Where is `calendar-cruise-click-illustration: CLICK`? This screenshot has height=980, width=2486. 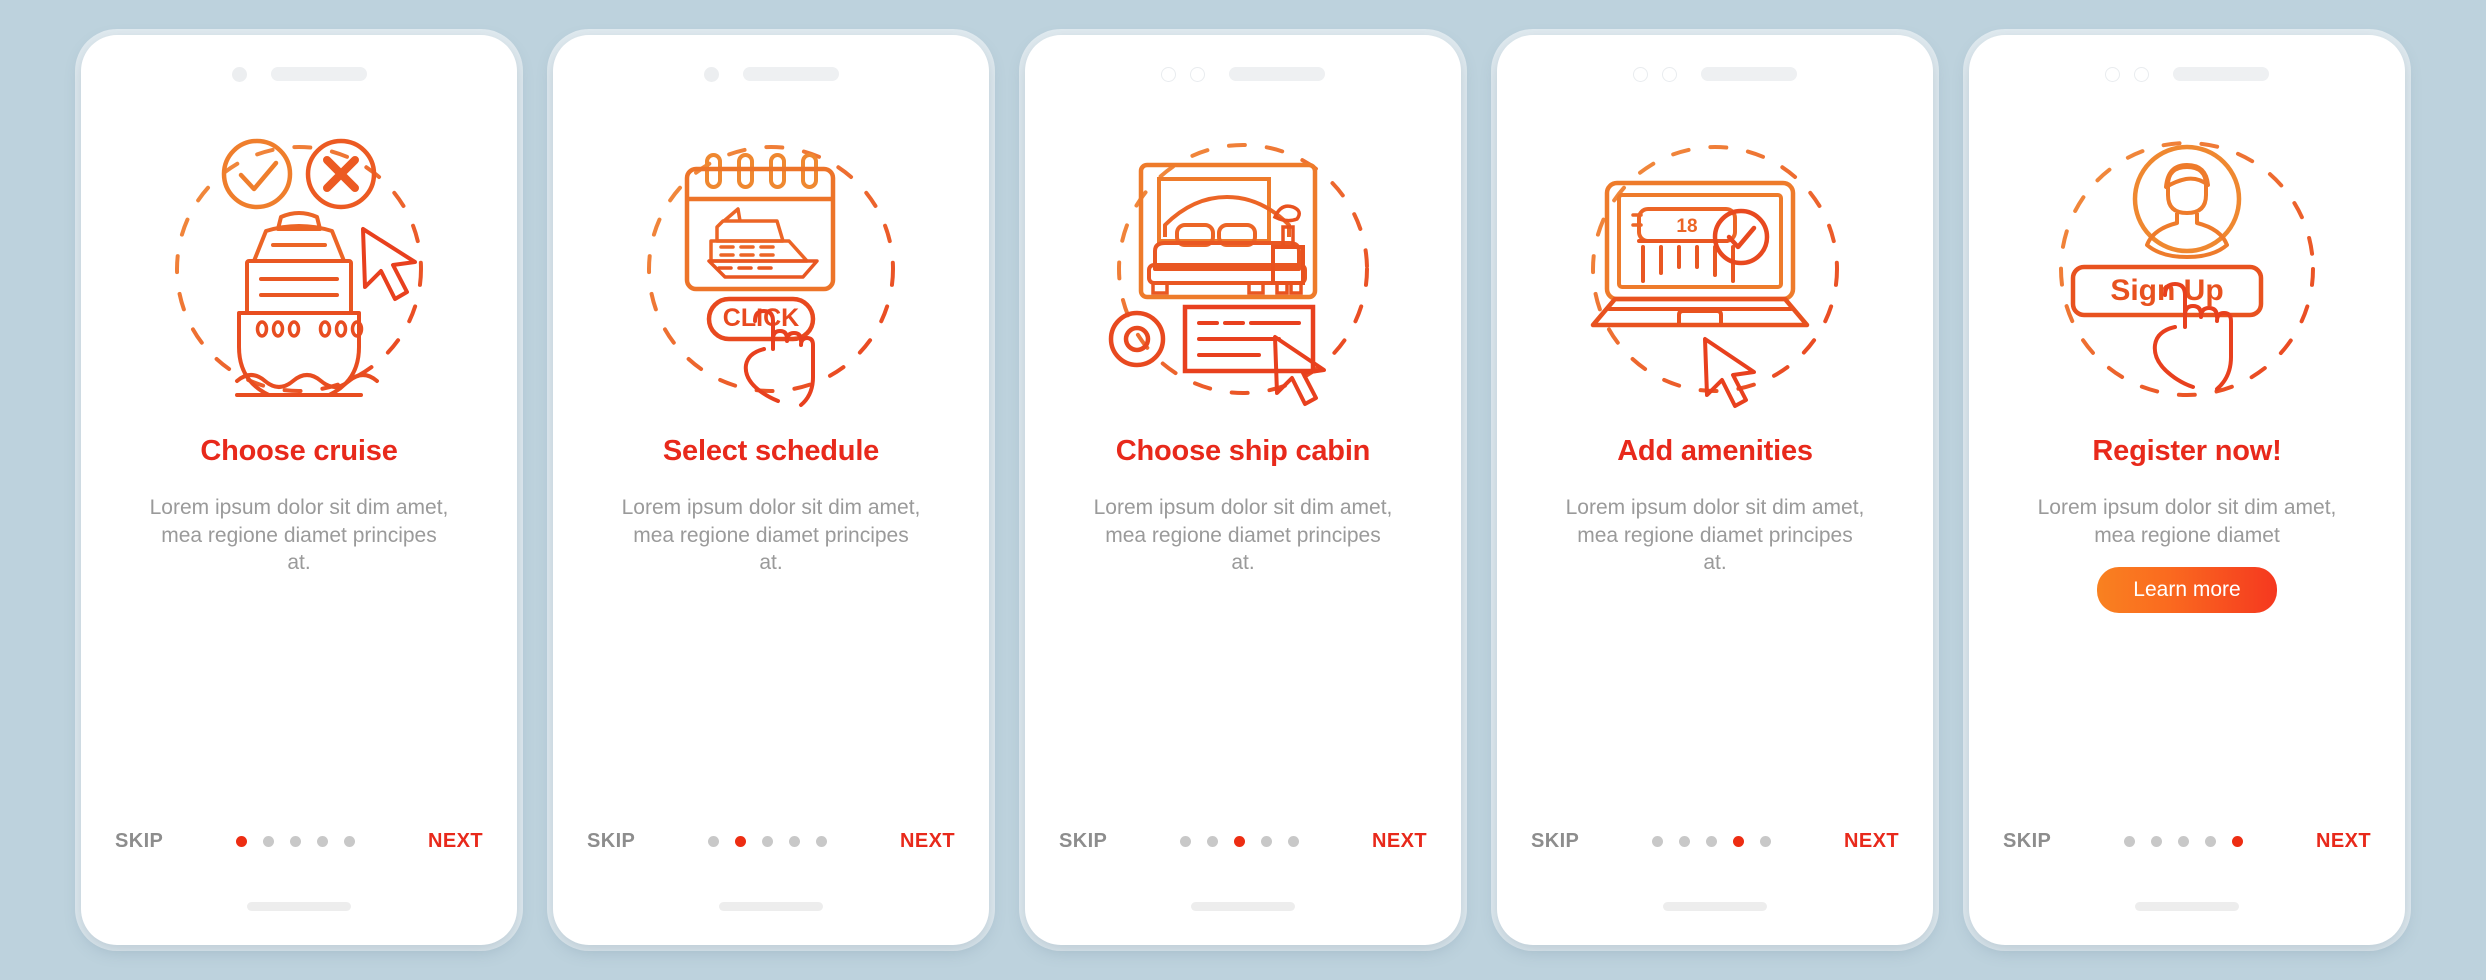 calendar-cruise-click-illustration: CLICK is located at coordinates (771, 267).